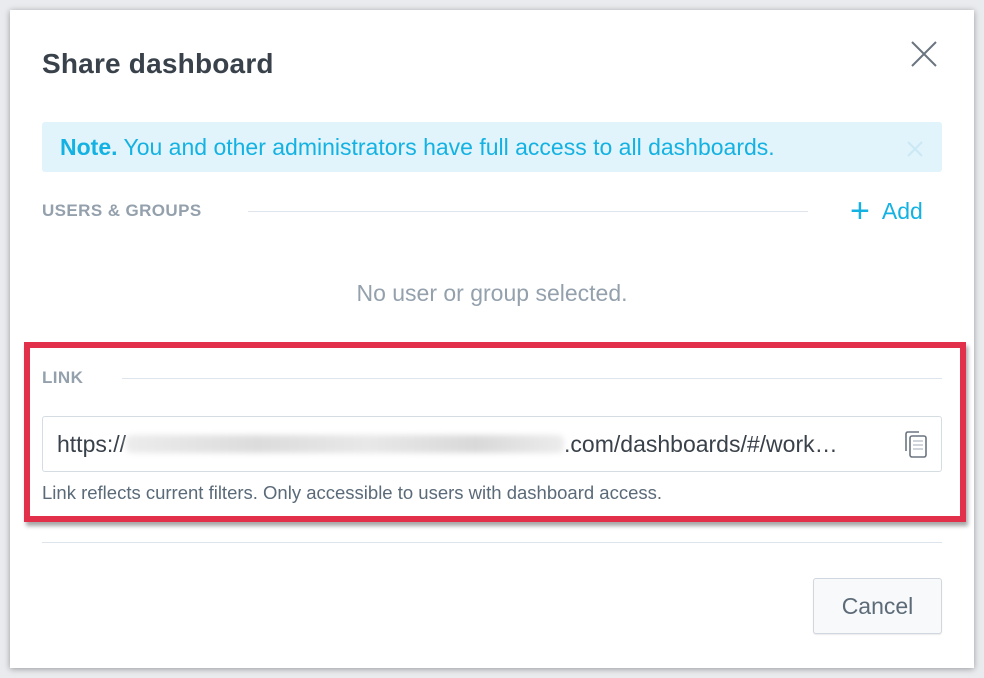 Image resolution: width=984 pixels, height=678 pixels. What do you see at coordinates (860, 211) in the screenshot?
I see `plus-icon: +` at bounding box center [860, 211].